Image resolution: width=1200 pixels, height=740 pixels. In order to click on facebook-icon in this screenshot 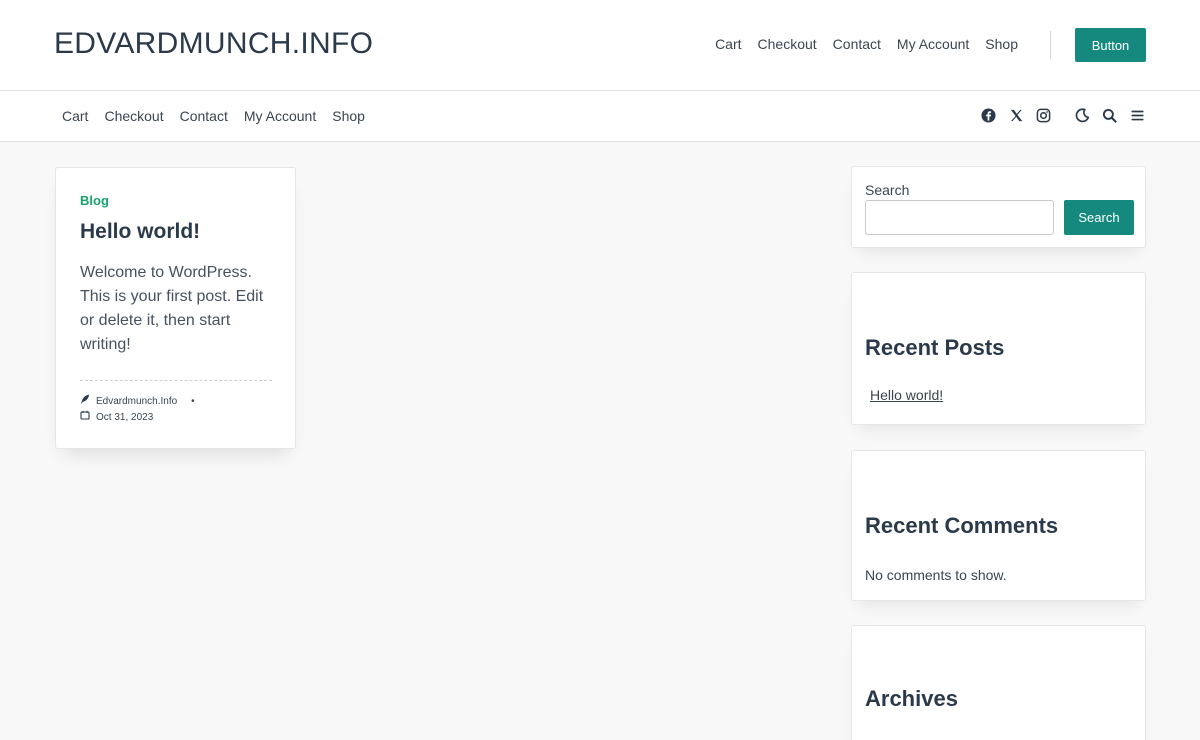, I will do `click(988, 115)`.